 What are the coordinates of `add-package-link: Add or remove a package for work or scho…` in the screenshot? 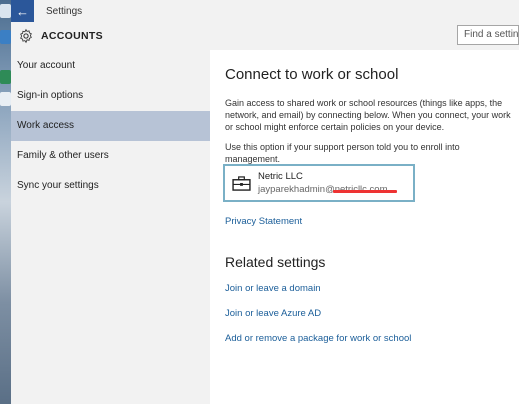 It's located at (318, 338).